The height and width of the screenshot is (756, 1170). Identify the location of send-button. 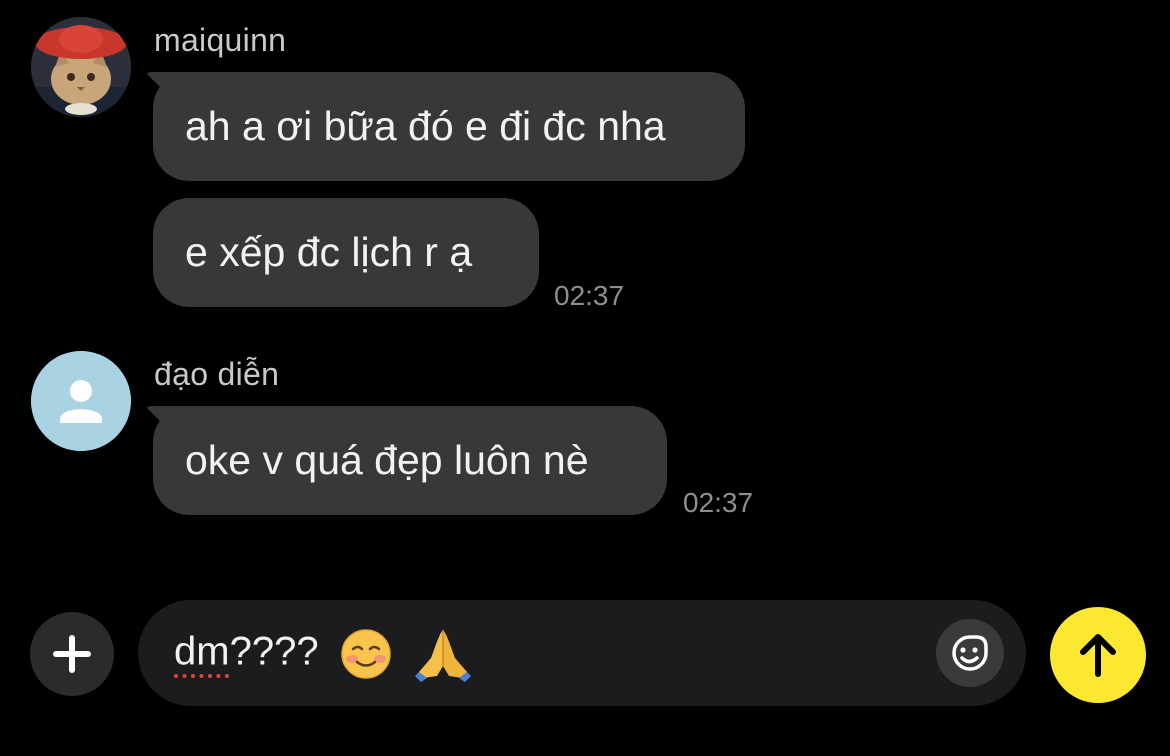
(1098, 655).